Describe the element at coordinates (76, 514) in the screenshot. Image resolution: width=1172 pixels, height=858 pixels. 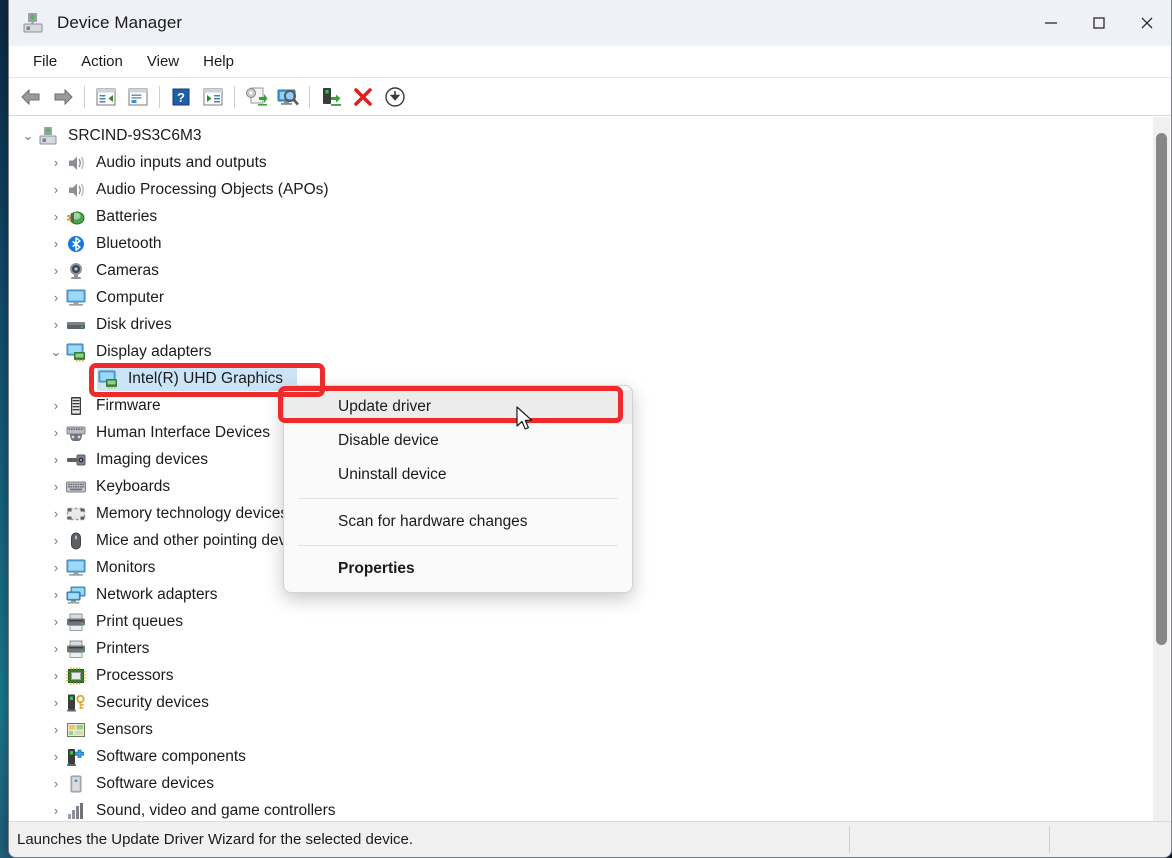
I see `memory-icon` at that location.